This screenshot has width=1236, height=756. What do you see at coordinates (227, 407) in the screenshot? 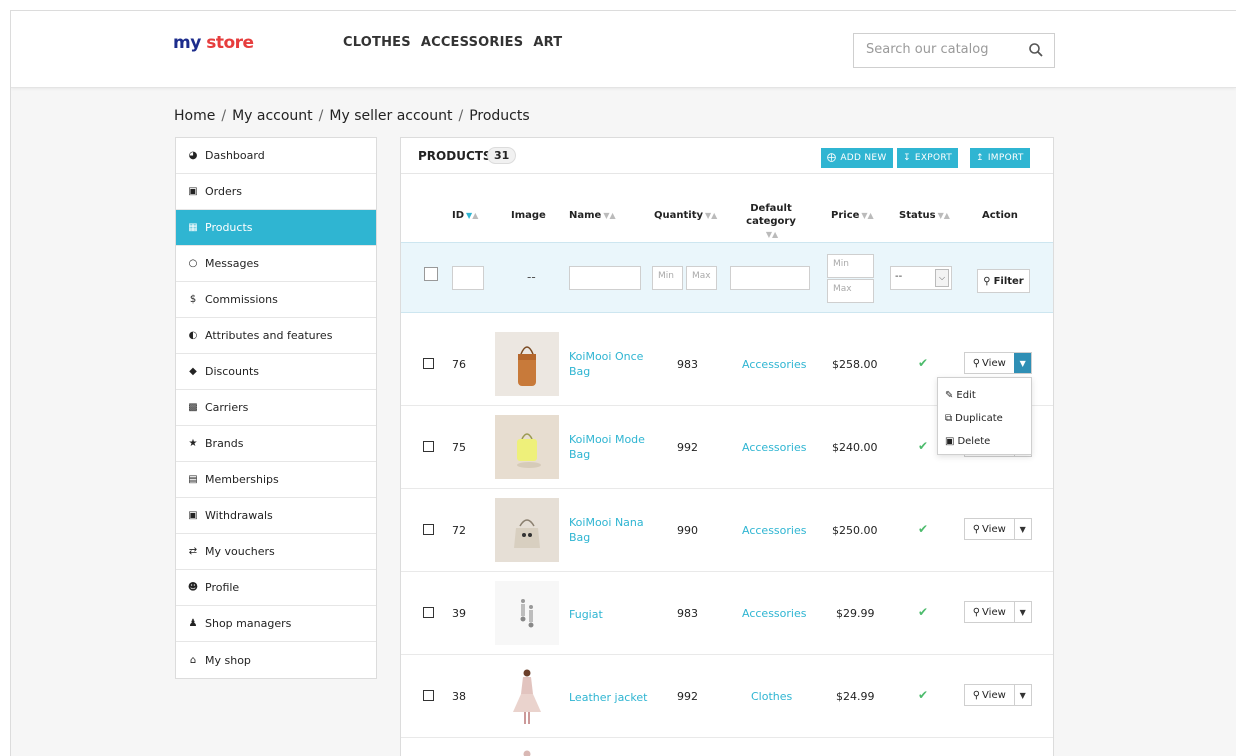
I see `sidebar-item-label: Carriers` at bounding box center [227, 407].